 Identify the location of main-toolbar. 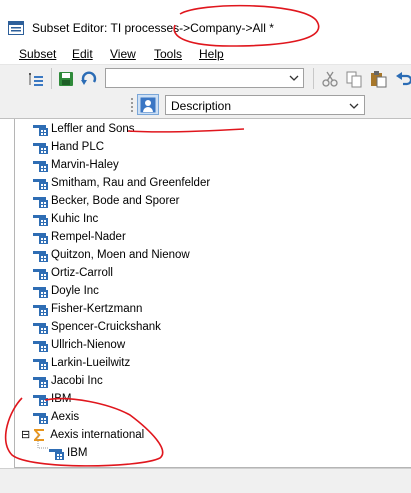
(205, 79).